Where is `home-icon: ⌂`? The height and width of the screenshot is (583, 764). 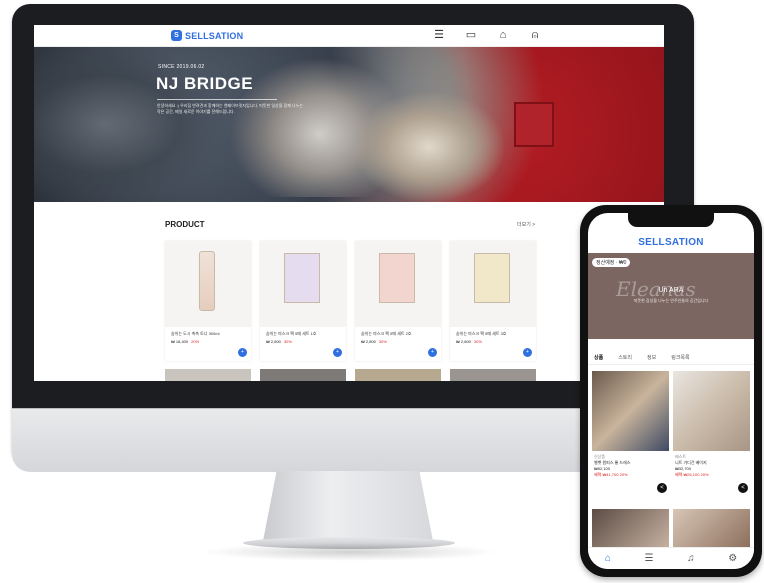 home-icon: ⌂ is located at coordinates (608, 558).